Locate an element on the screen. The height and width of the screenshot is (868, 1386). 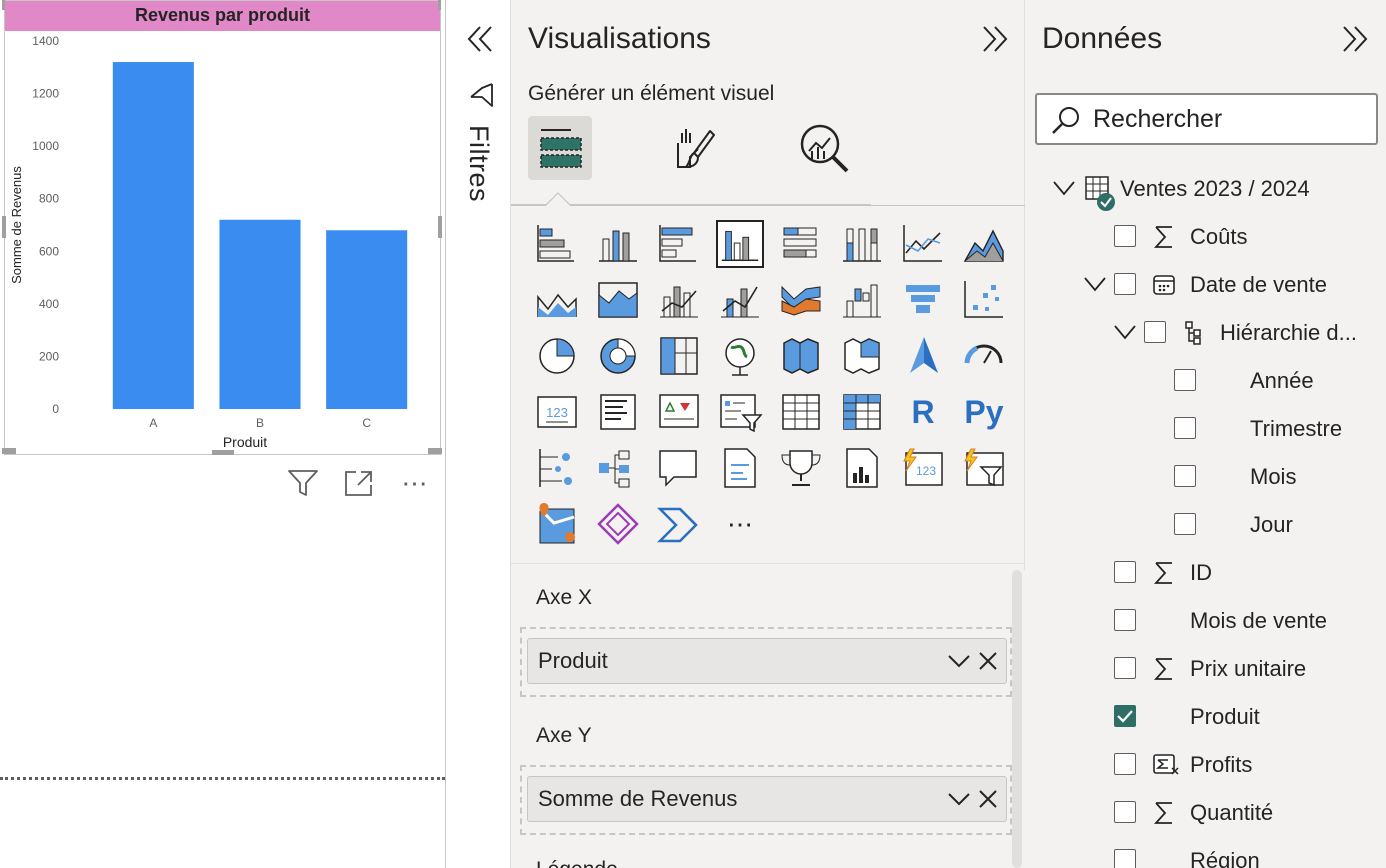
visual-type-map is located at coordinates (740, 356).